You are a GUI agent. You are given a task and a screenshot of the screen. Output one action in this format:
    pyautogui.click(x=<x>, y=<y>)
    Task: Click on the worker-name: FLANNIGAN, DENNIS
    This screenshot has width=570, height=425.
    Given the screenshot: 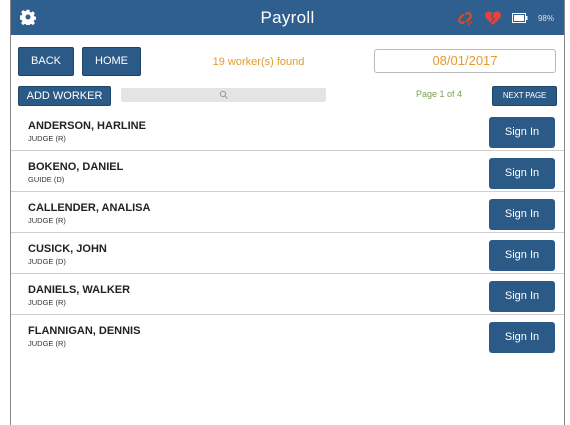 What is the action you would take?
    pyautogui.click(x=84, y=331)
    